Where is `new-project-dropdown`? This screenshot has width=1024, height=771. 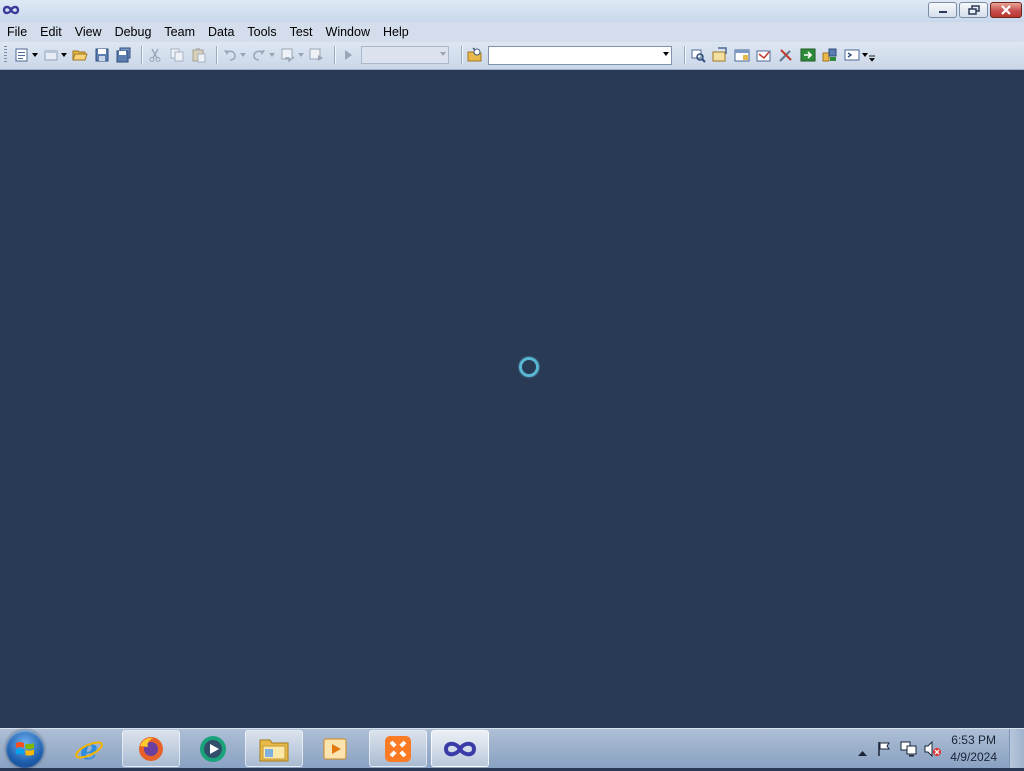 new-project-dropdown is located at coordinates (35, 55).